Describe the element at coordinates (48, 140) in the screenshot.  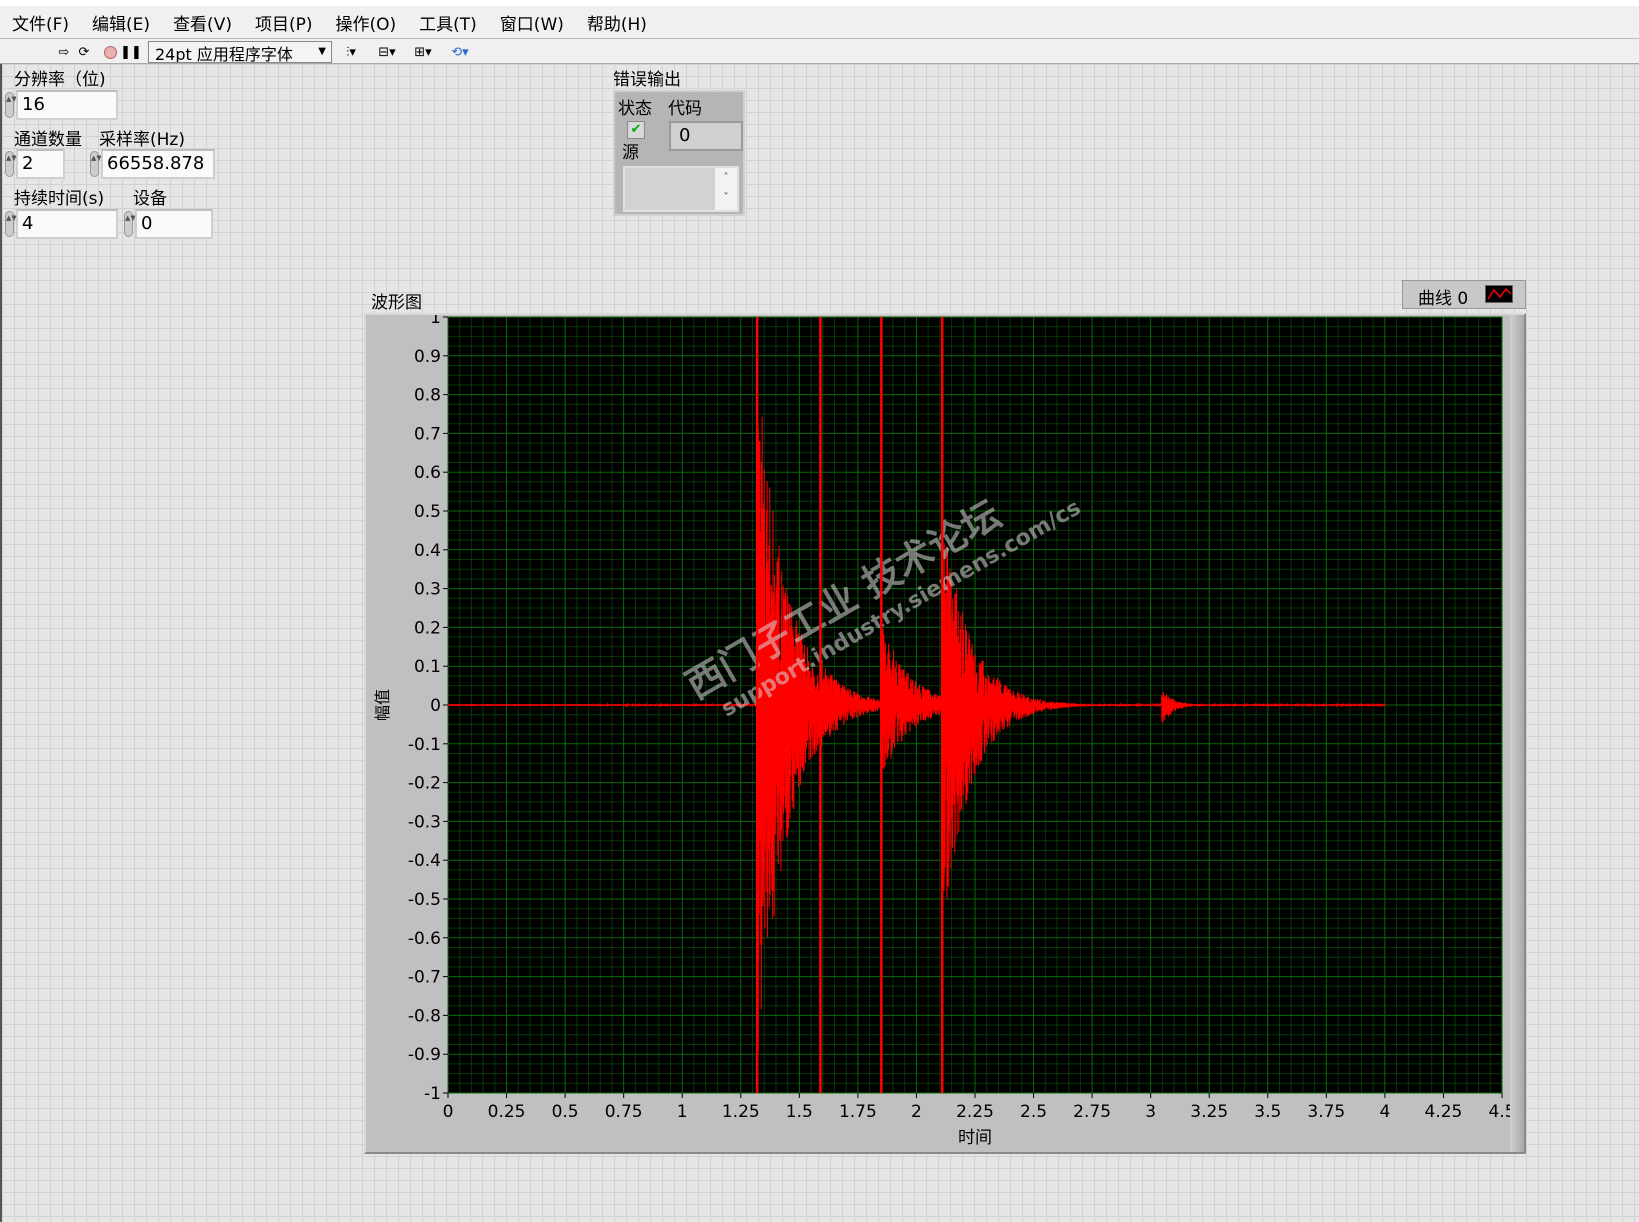
I see `channels-label: 通道数量` at that location.